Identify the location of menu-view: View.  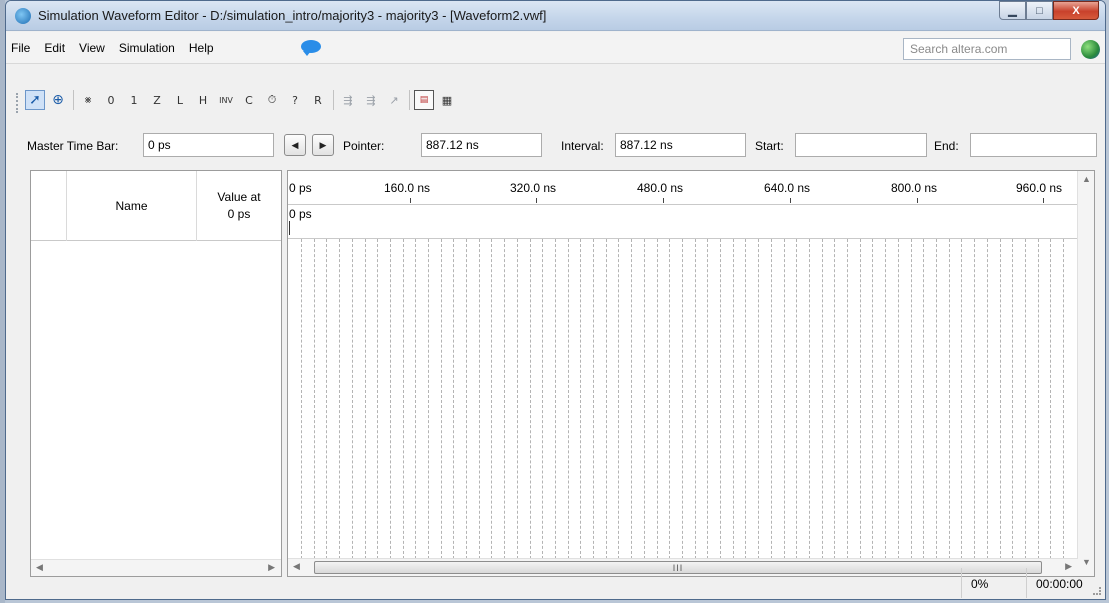
(92, 48).